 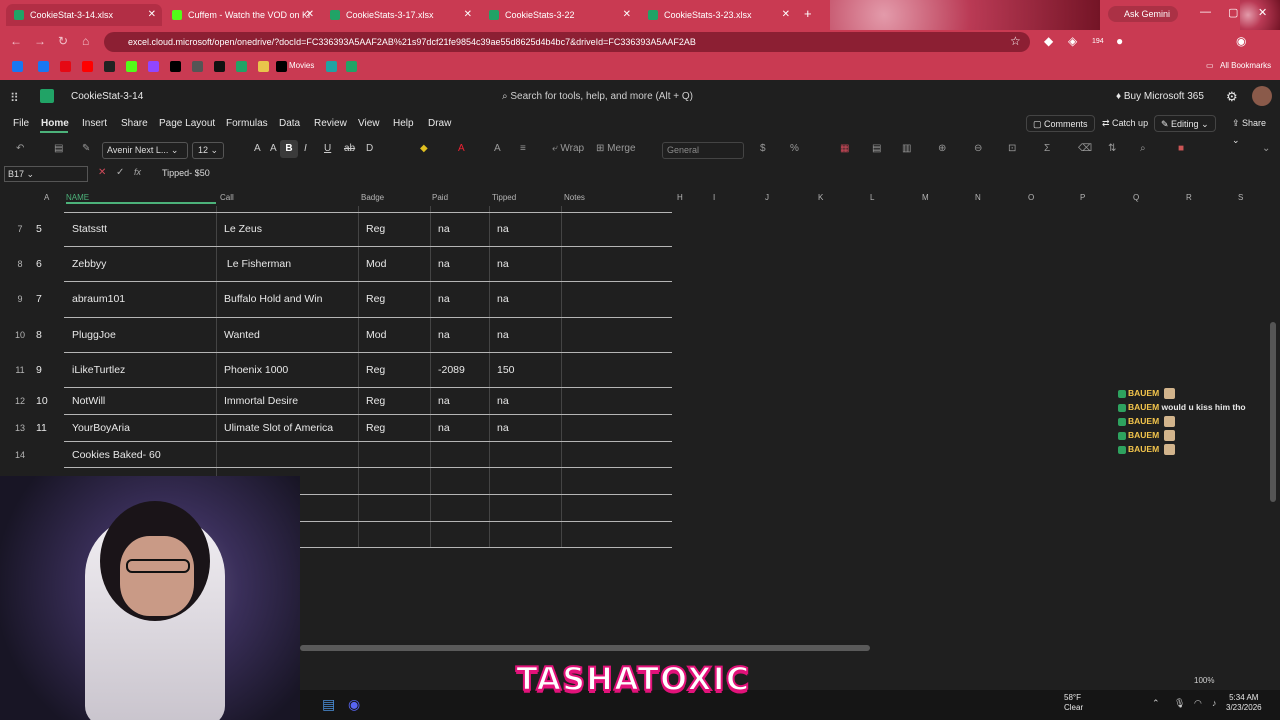 I want to click on table-cell-call: Wanted, so click(x=242, y=335).